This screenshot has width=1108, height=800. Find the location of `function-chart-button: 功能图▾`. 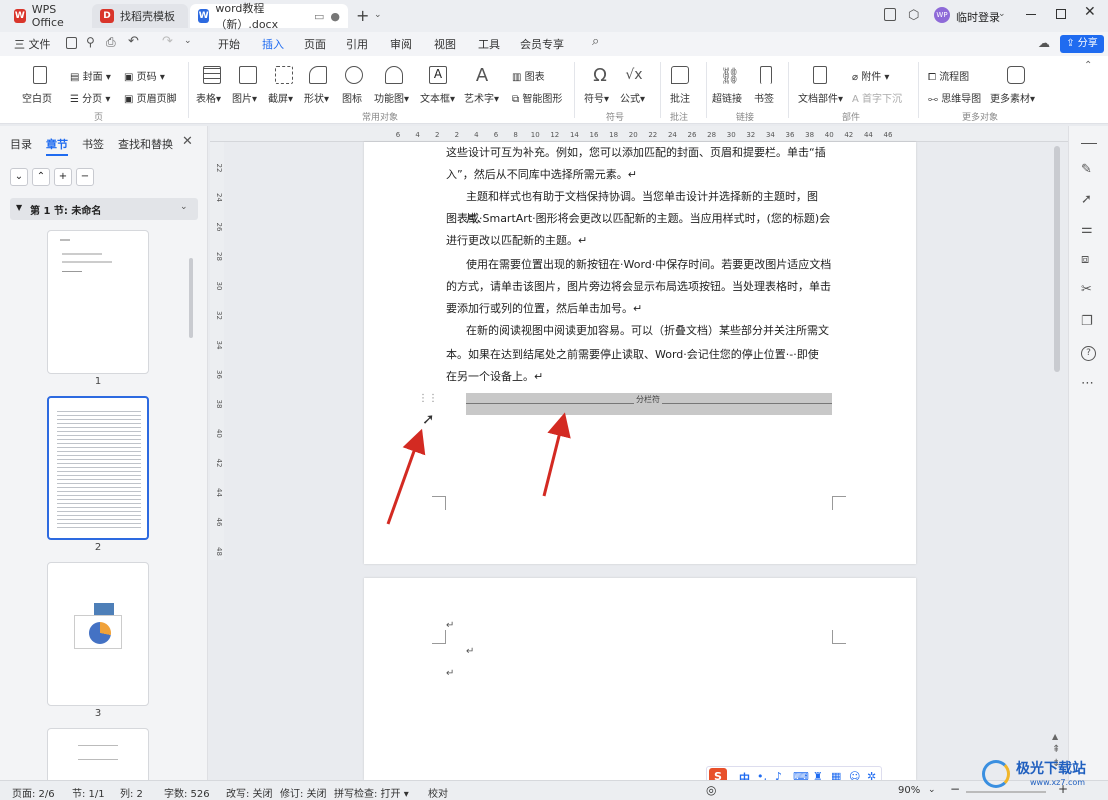

function-chart-button: 功能图▾ is located at coordinates (391, 97).